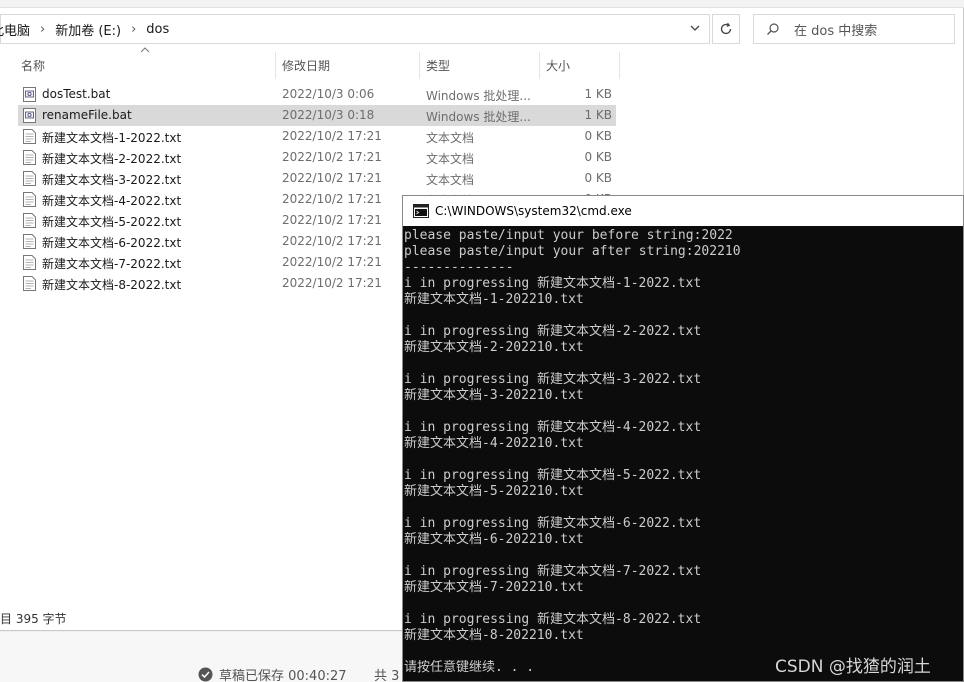  Describe the element at coordinates (553, 379) in the screenshot. I see `console-line: i in progressing 新建文本文档-3-2022.txt` at that location.